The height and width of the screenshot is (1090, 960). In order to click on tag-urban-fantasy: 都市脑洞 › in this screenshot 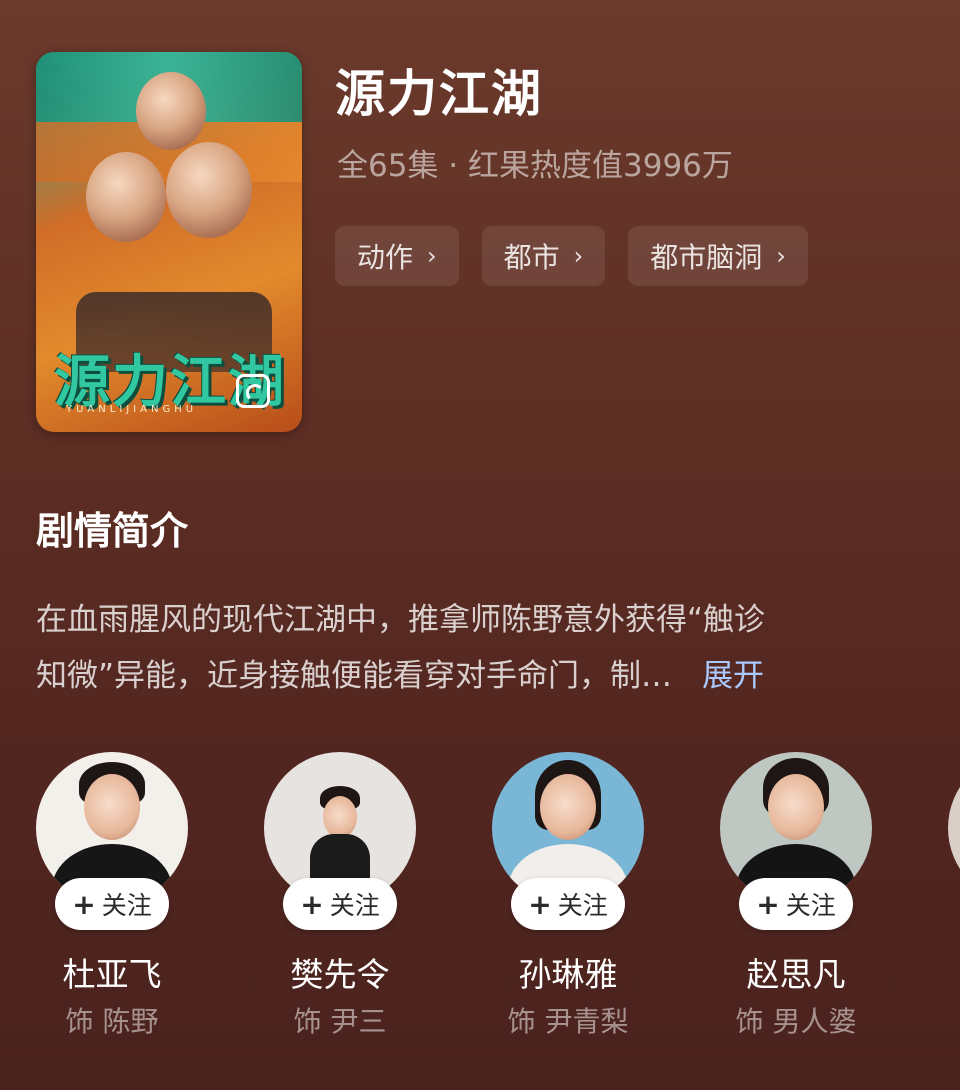, I will do `click(718, 256)`.